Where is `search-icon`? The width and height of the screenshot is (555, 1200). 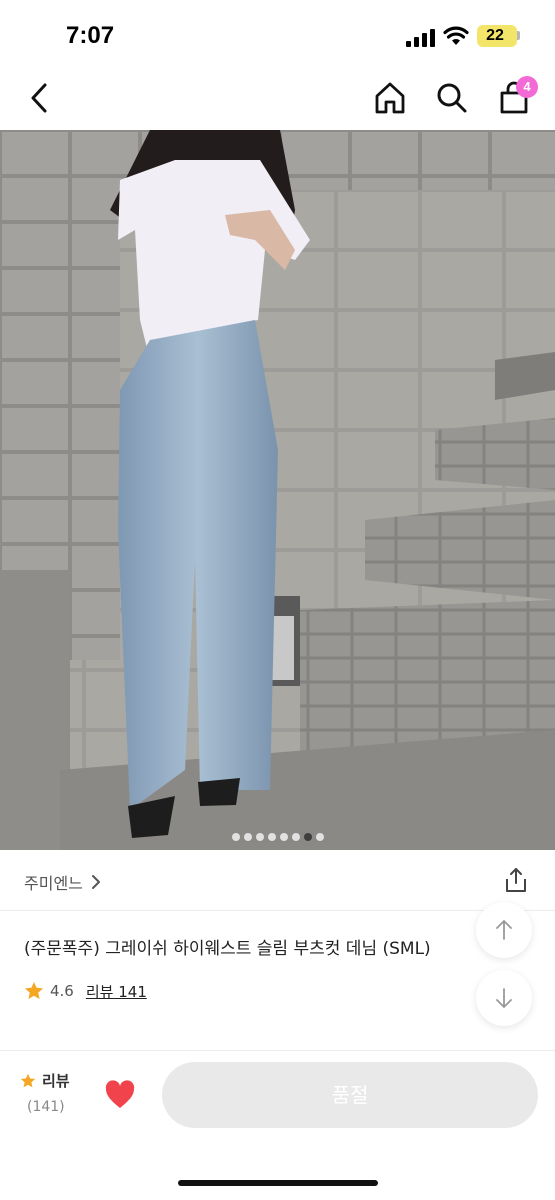 search-icon is located at coordinates (452, 98).